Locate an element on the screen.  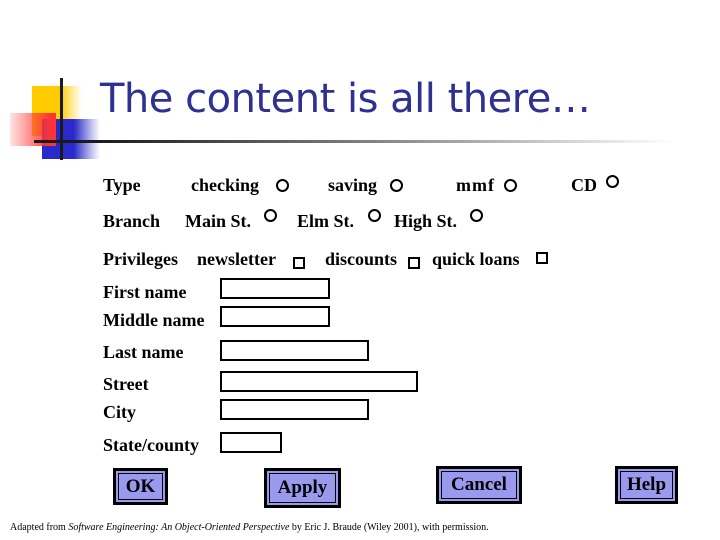
credit-prefix: Adapted from is located at coordinates (39, 527).